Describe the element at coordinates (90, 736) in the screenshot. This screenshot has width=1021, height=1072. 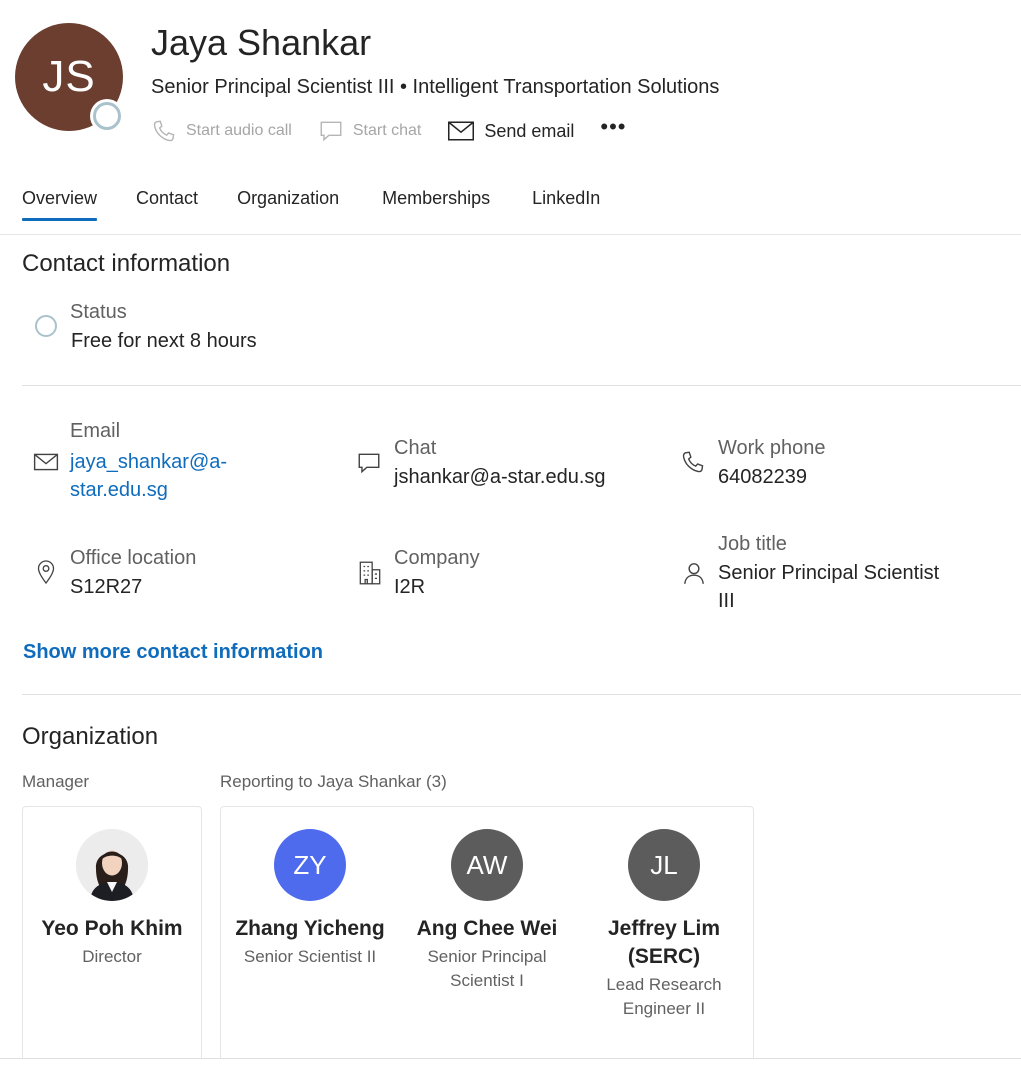
I see `organization-section-title: Organization` at that location.